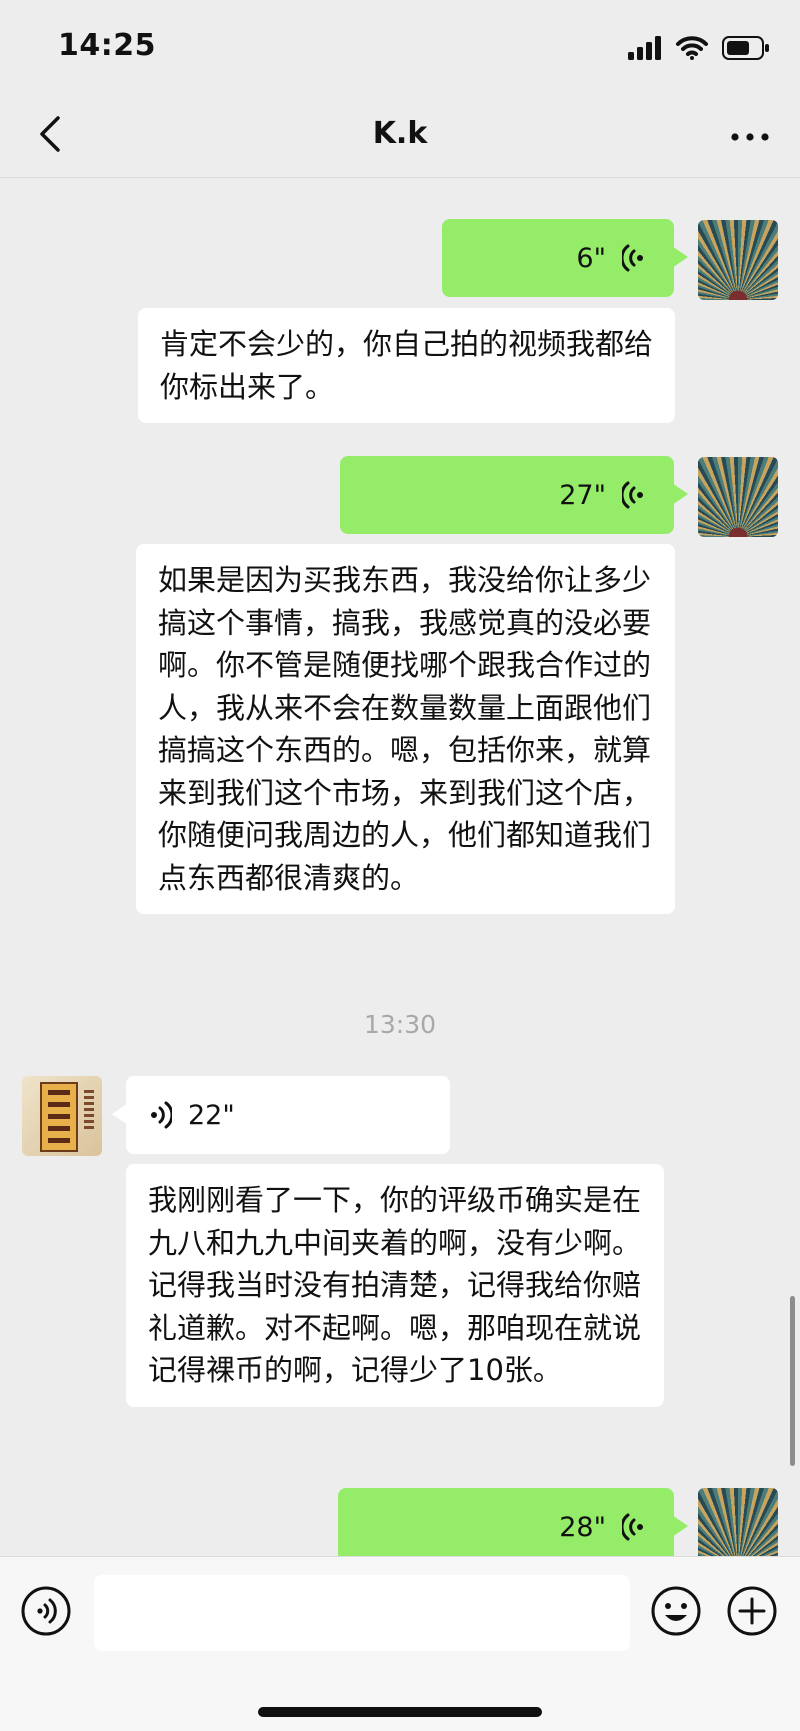 The image size is (800, 1731). What do you see at coordinates (400, 48) in the screenshot?
I see `status-bar: 14:25` at bounding box center [400, 48].